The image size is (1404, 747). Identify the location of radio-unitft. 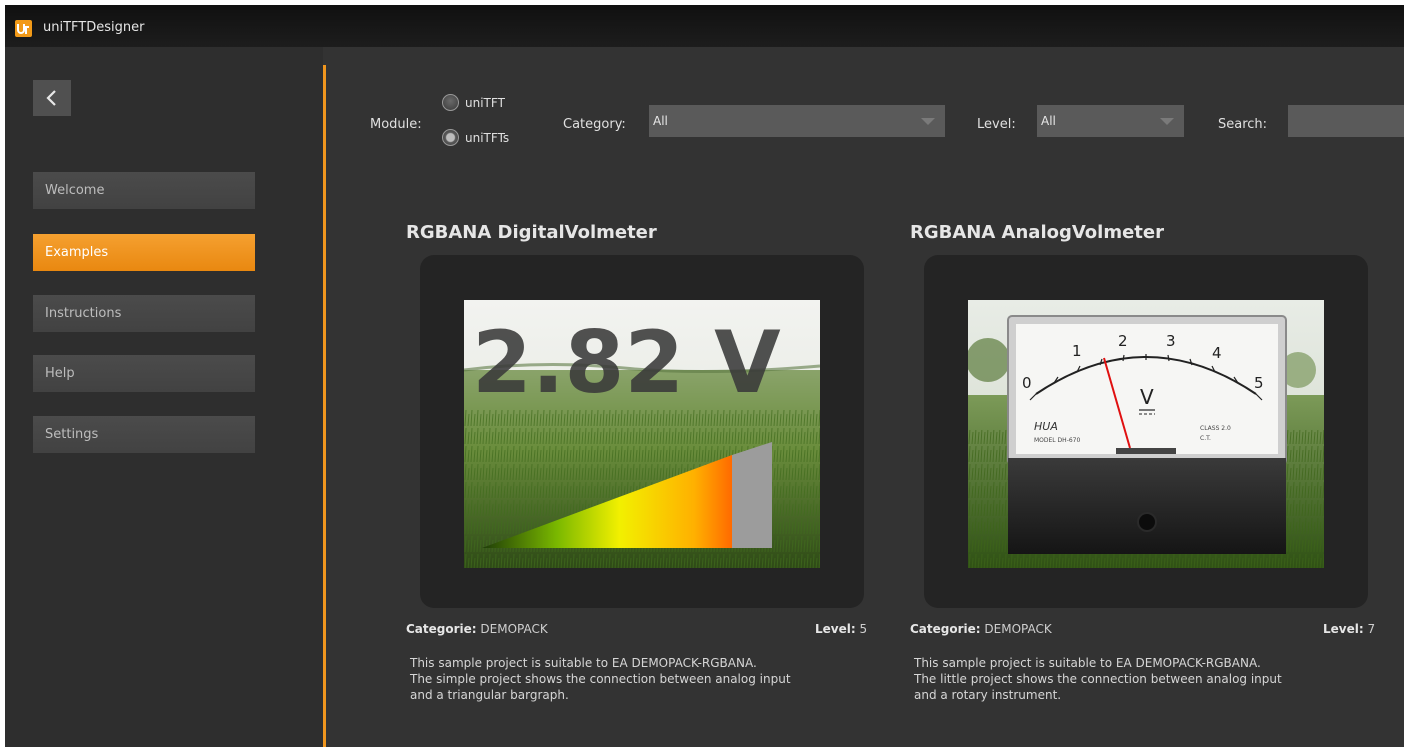
(450, 102).